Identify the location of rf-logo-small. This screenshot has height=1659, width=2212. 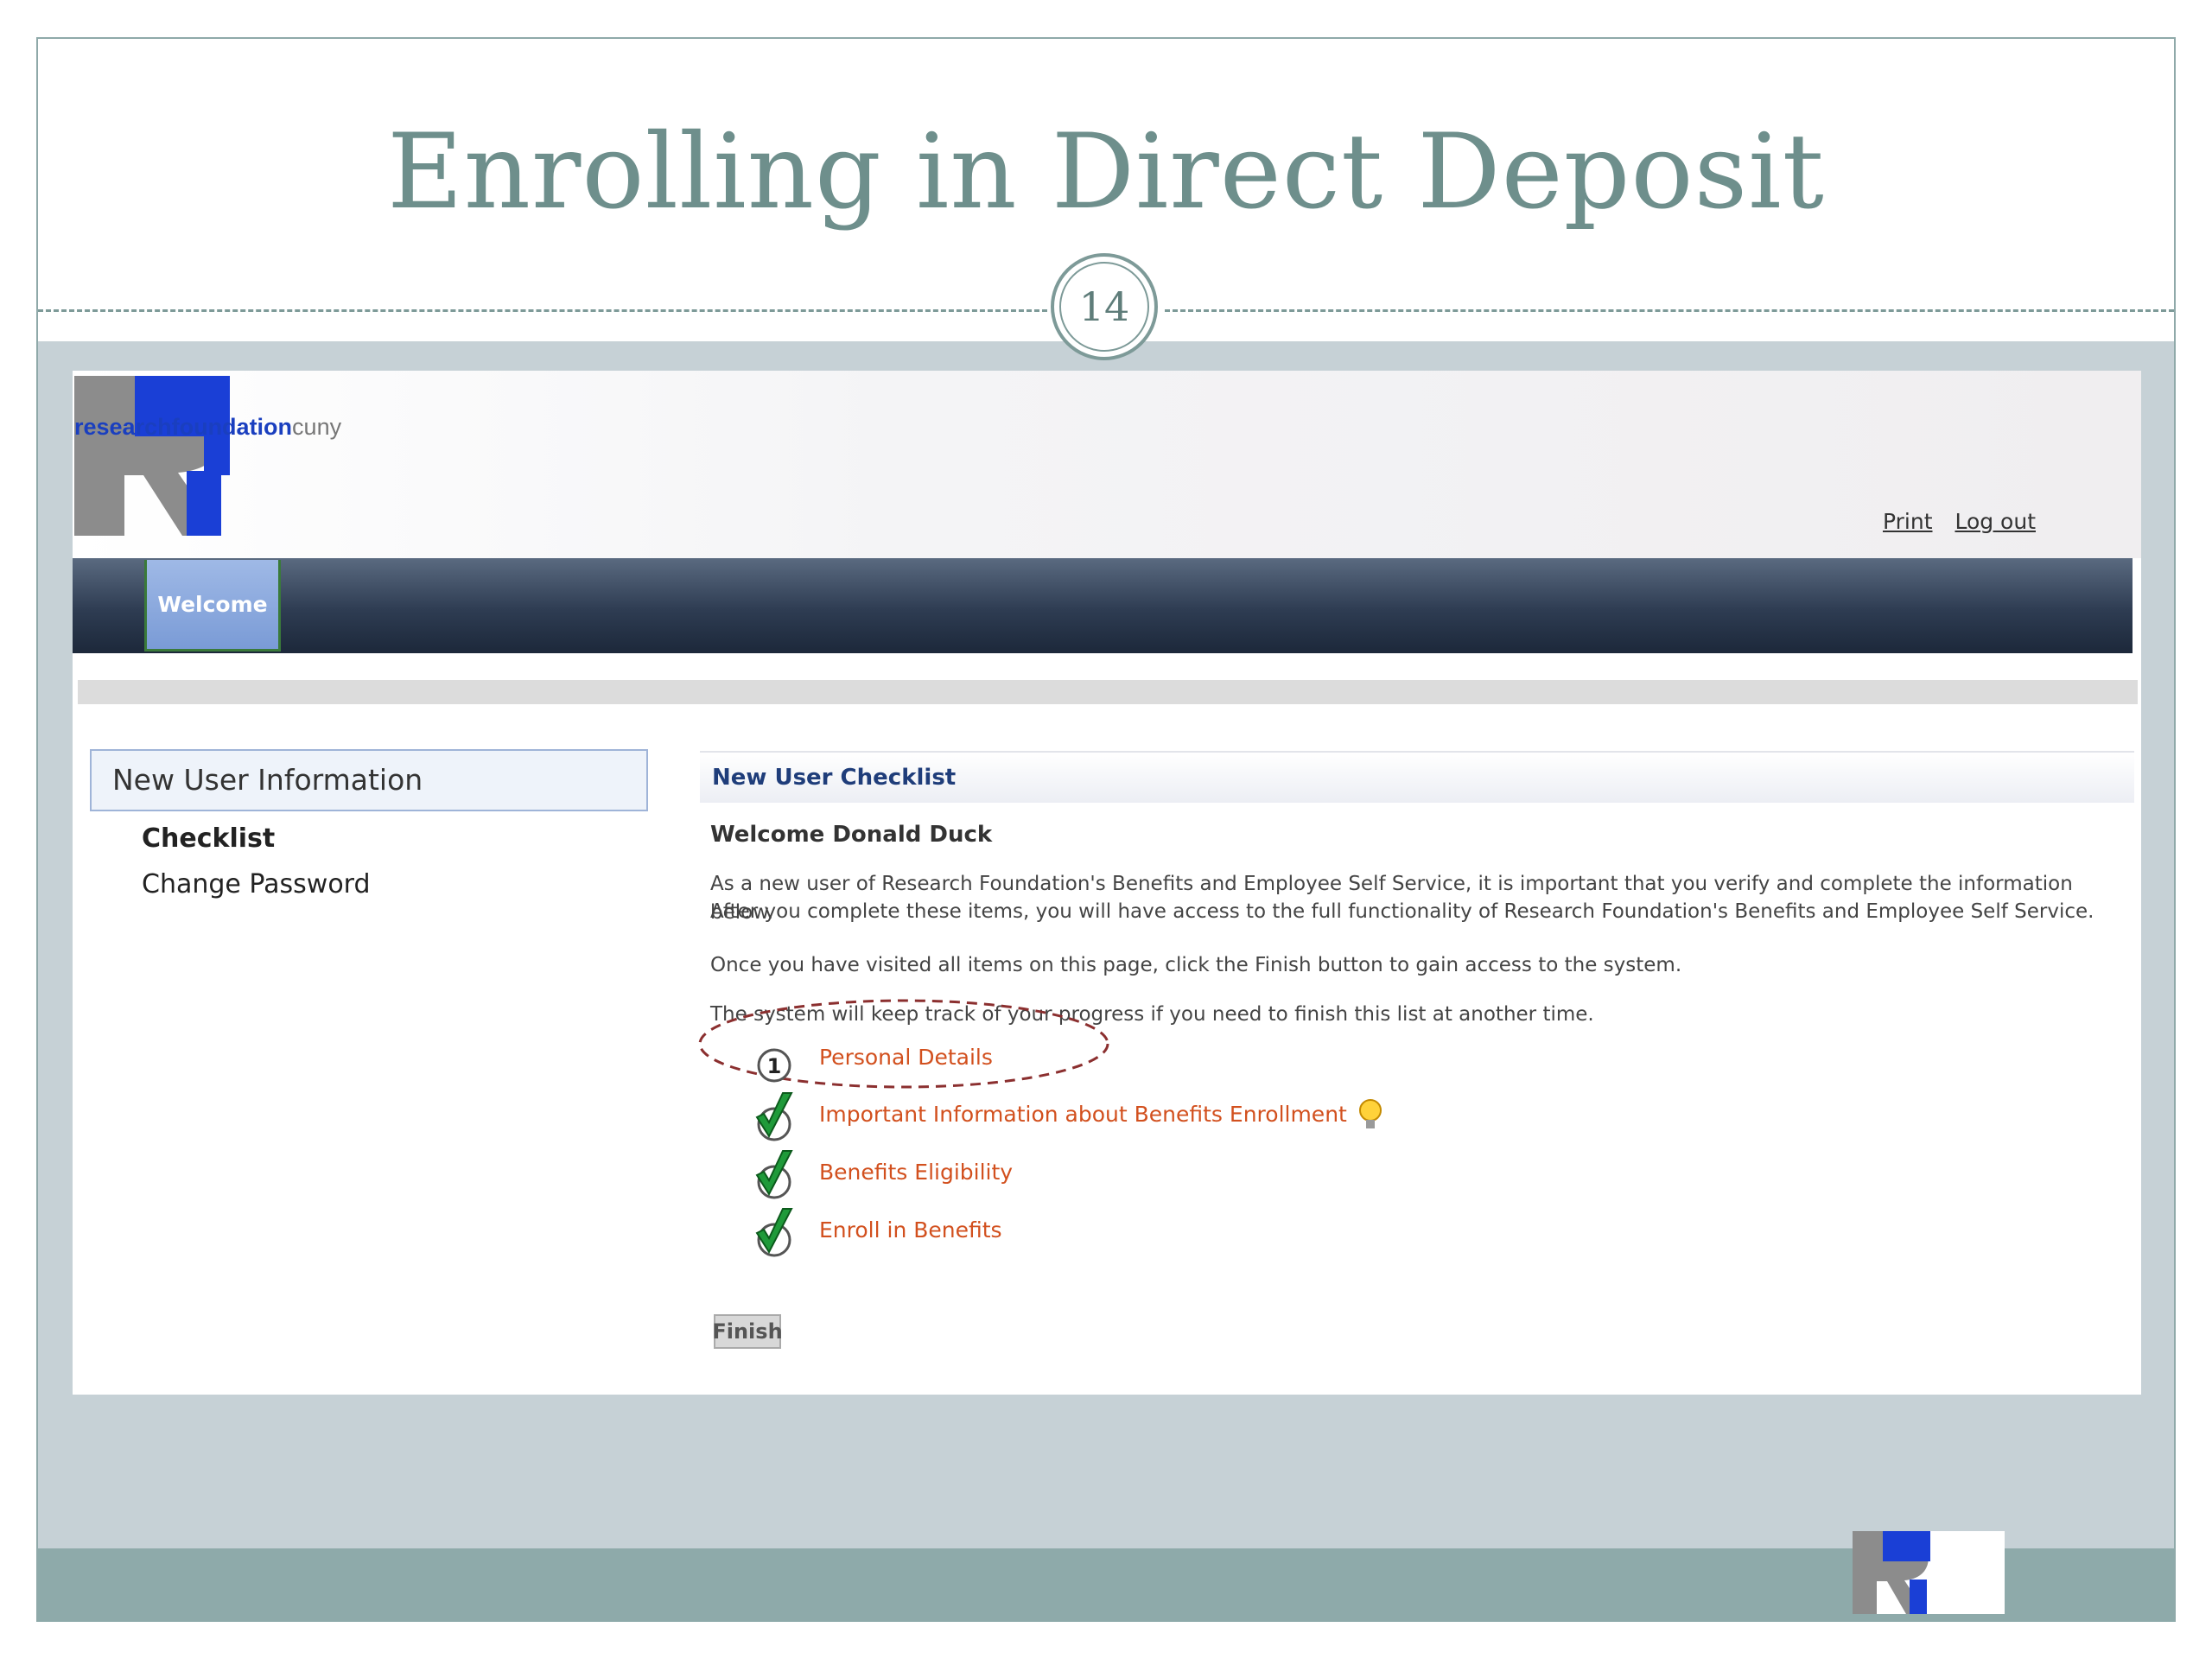
(1891, 1572).